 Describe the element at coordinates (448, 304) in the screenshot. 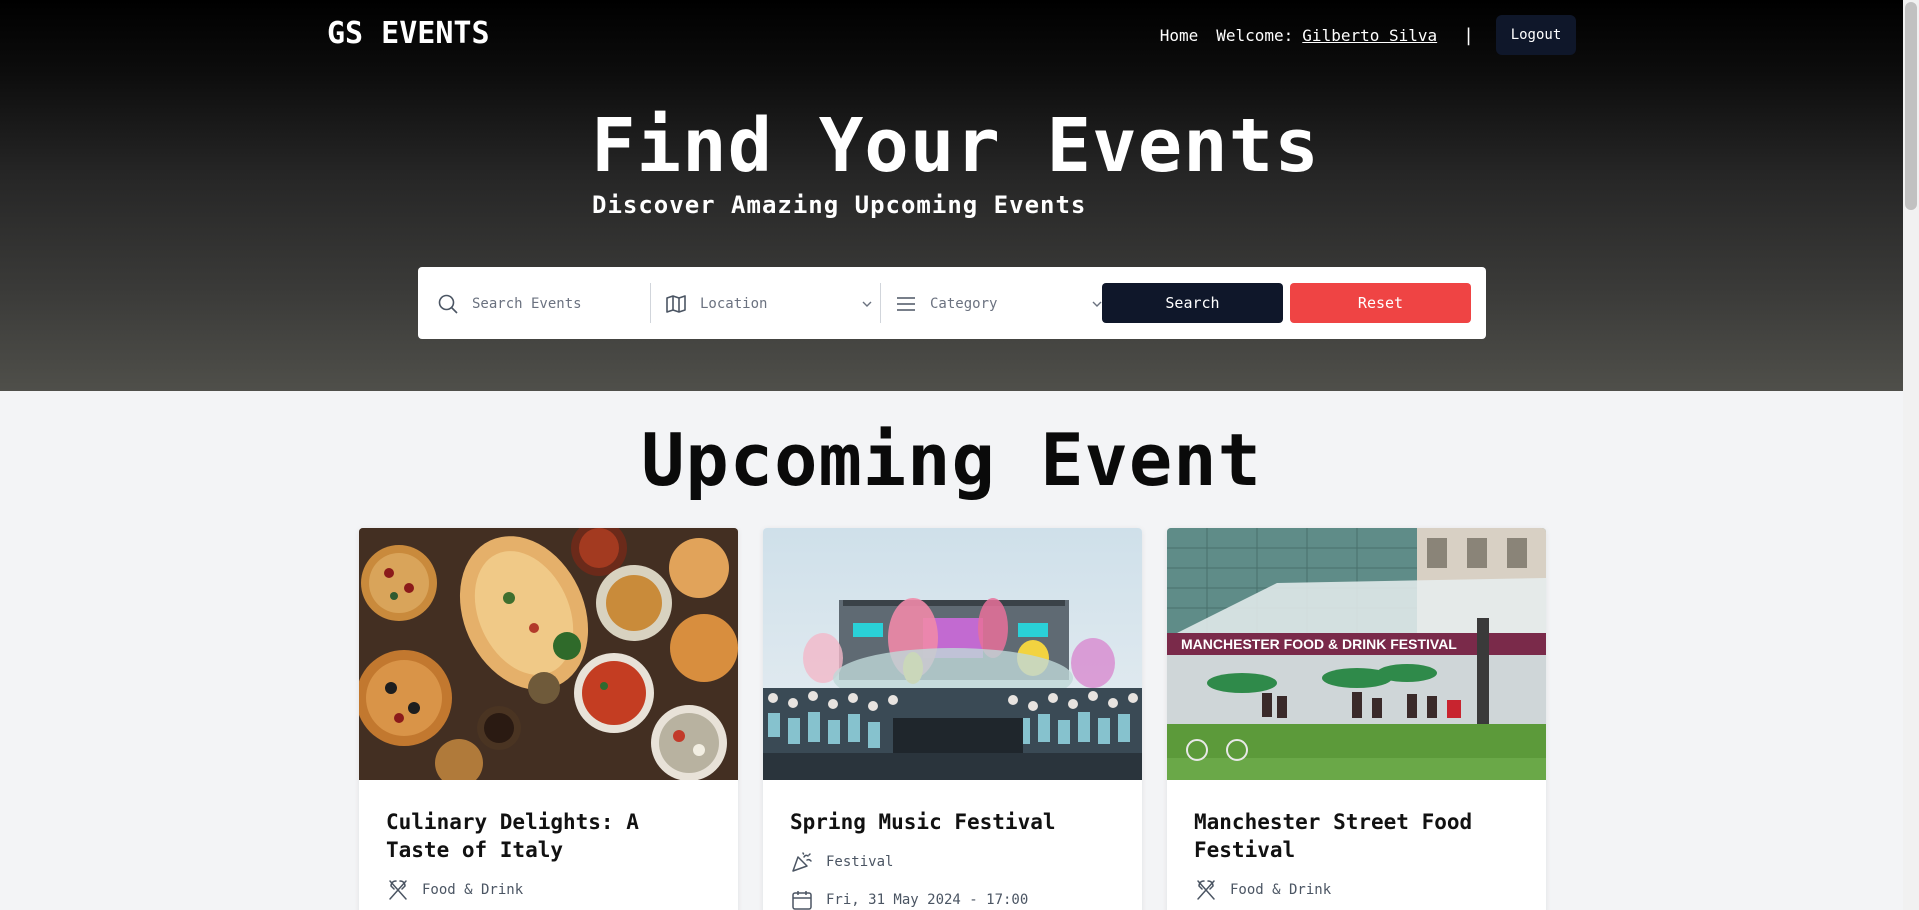

I see `search-icon` at that location.